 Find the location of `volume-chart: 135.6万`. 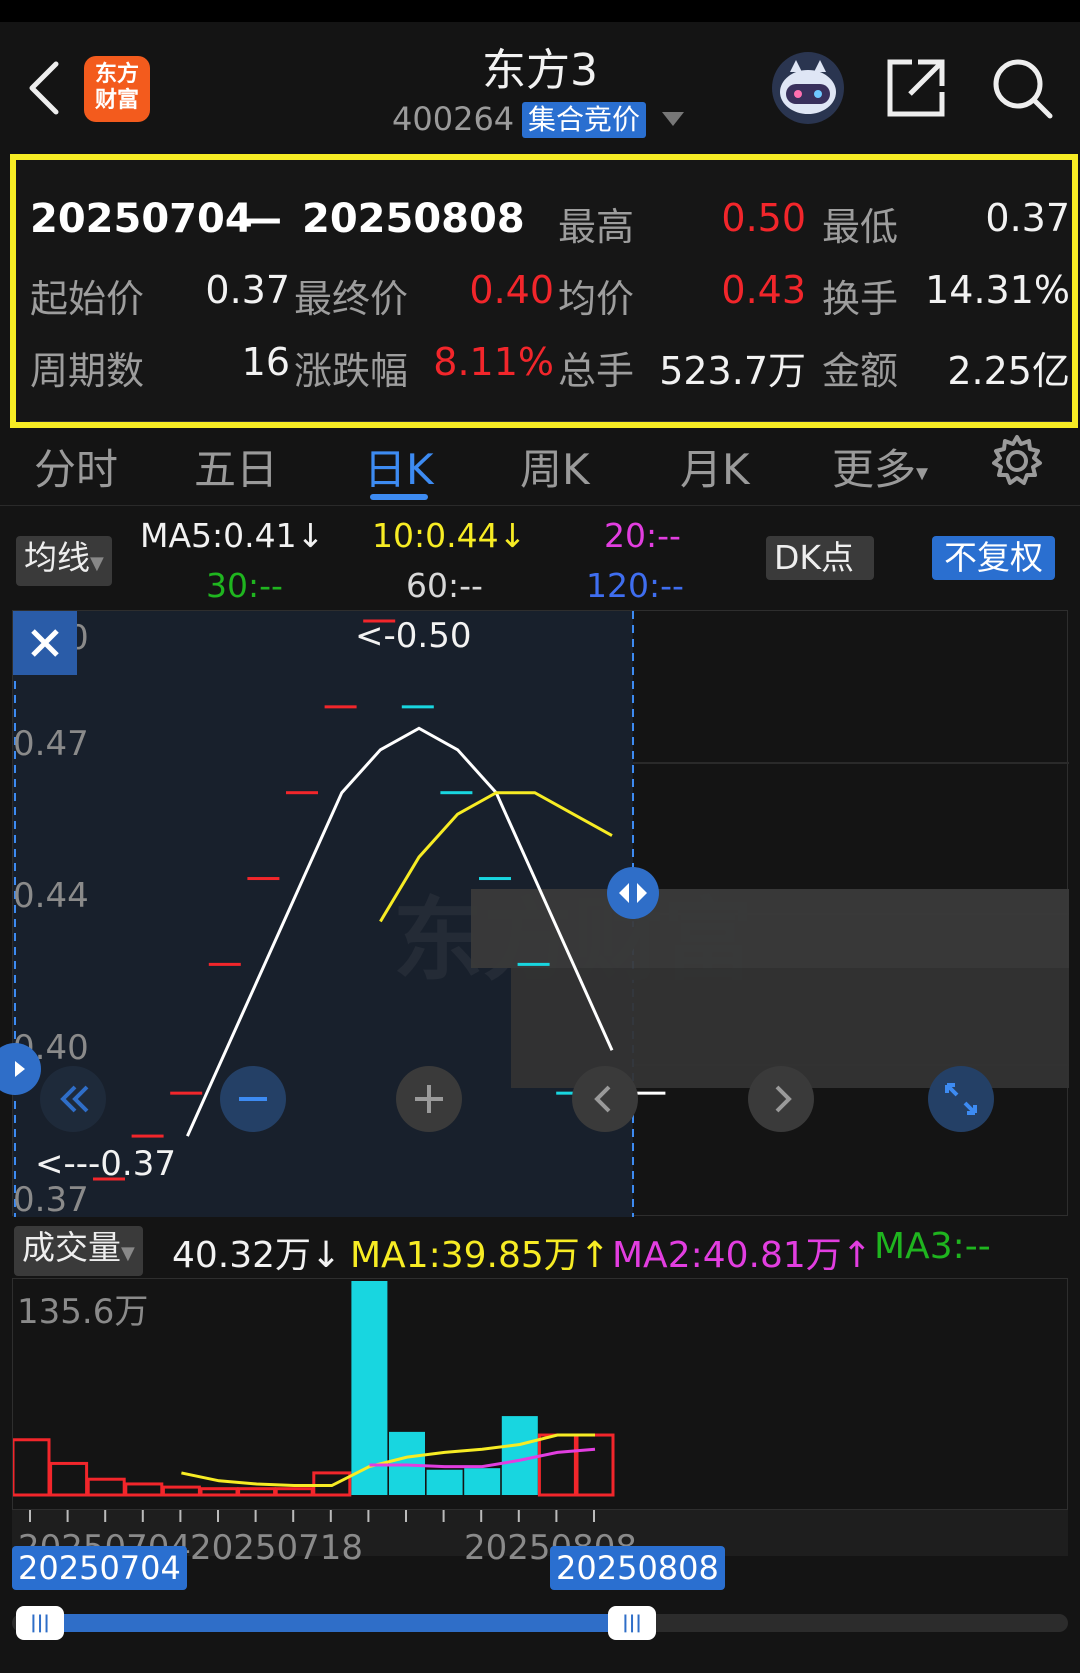

volume-chart: 135.6万 is located at coordinates (540, 1394).